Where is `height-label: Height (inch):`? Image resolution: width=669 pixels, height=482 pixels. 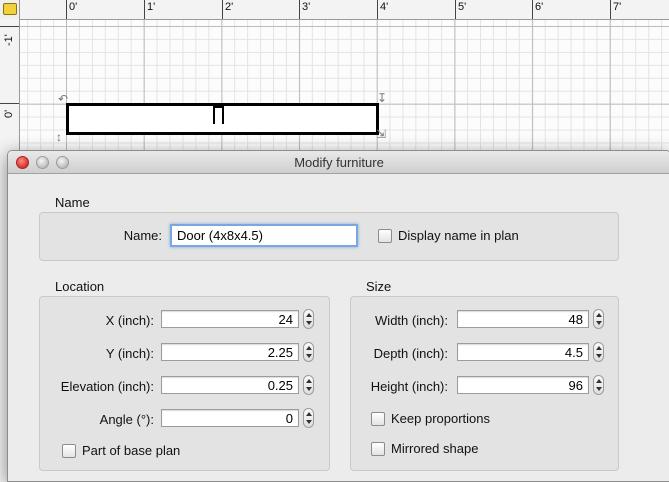 height-label: Height (inch): is located at coordinates (409, 386).